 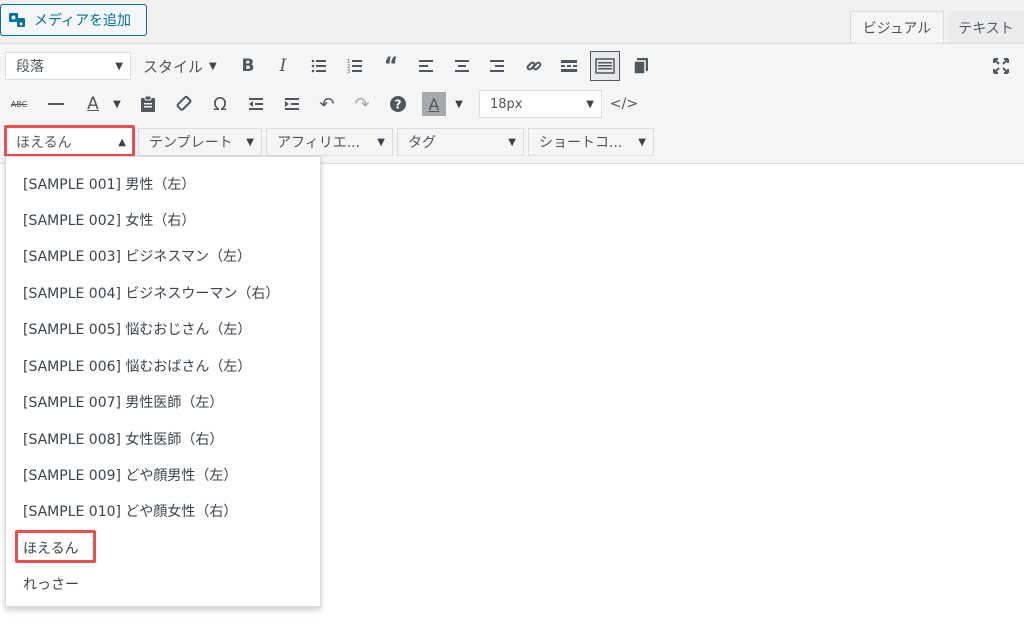 What do you see at coordinates (348, 71) in the screenshot?
I see `svg-text: 3` at bounding box center [348, 71].